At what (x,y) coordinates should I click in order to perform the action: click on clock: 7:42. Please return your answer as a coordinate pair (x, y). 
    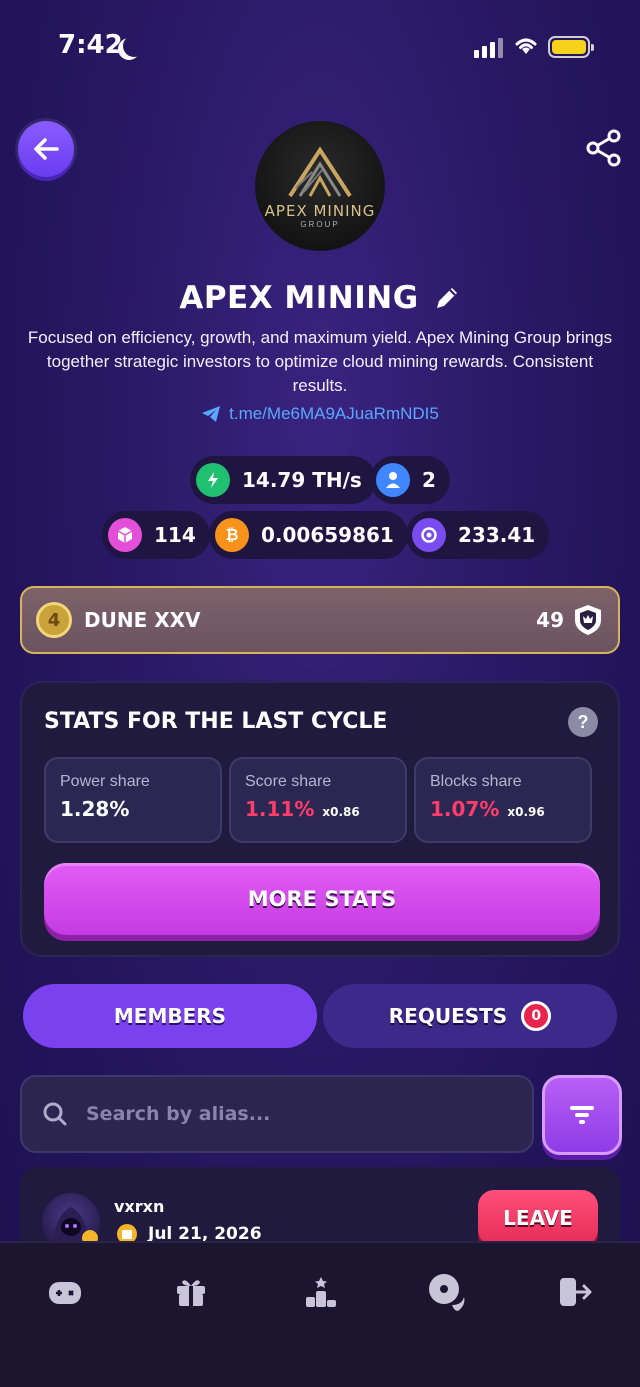
    Looking at the image, I should click on (90, 45).